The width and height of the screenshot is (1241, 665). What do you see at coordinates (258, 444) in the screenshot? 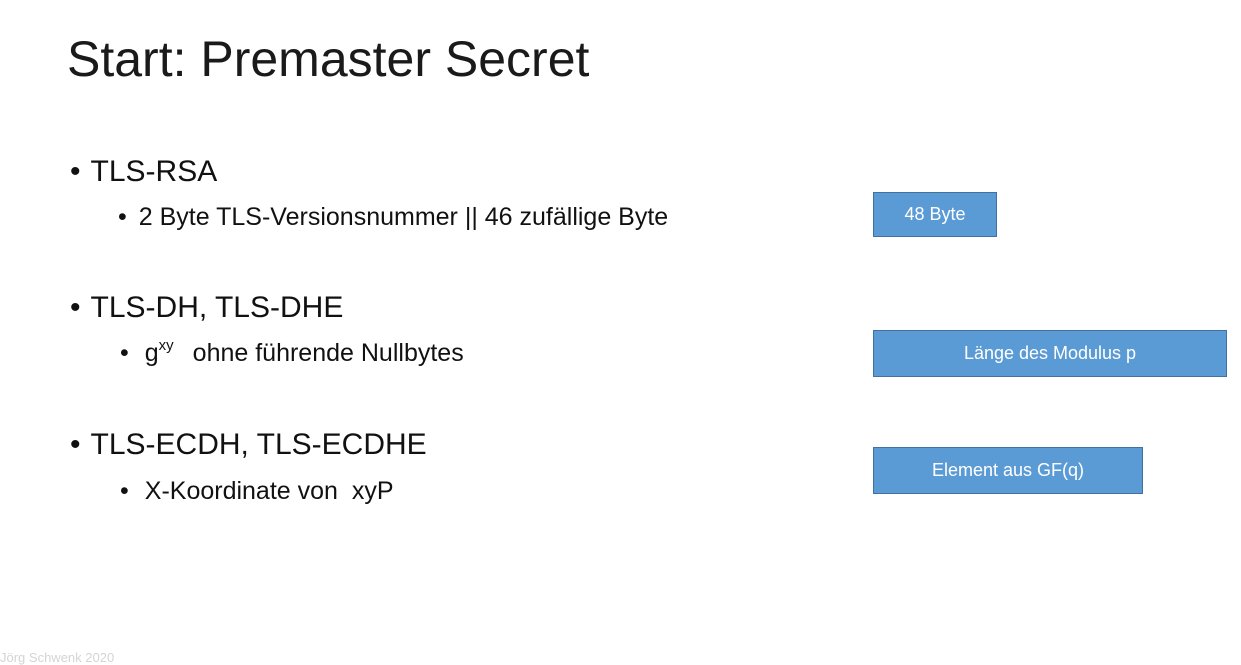
I see `heading-tls-ecdh: TLS-ECDH, TLS-ECDHE` at bounding box center [258, 444].